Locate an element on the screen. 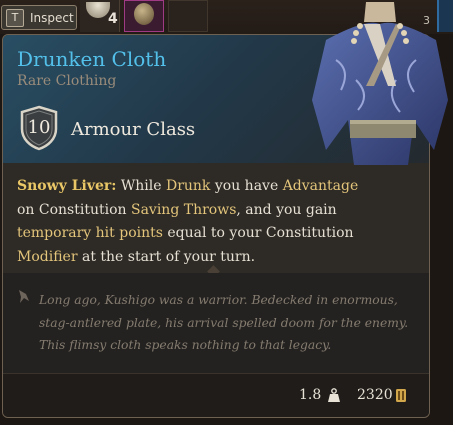 This screenshot has width=453, height=425. tooltip-footer: 1.8 2320 is located at coordinates (216, 395).